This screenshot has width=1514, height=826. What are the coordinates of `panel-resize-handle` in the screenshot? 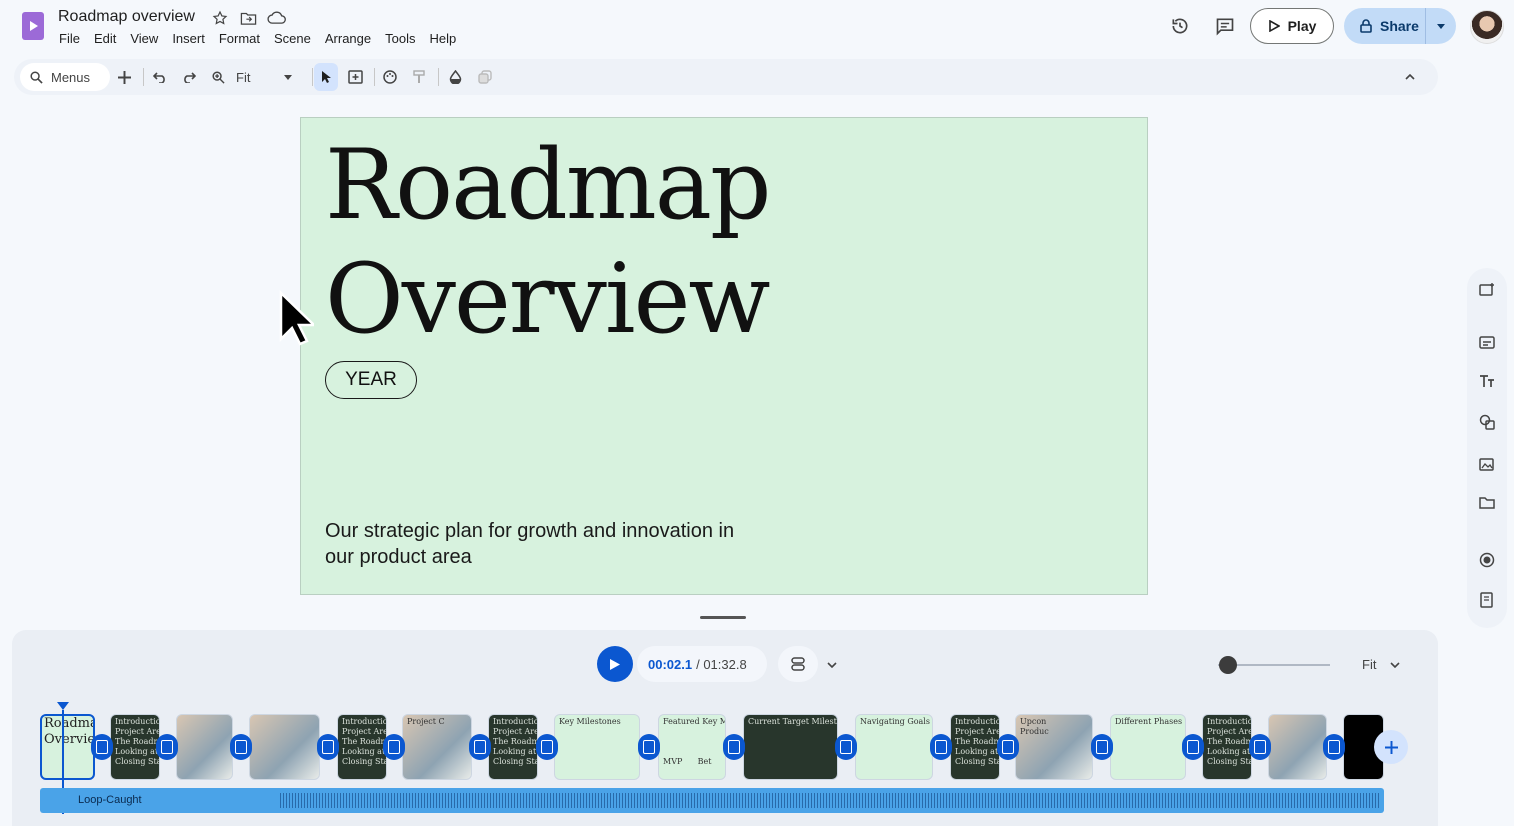 It's located at (723, 617).